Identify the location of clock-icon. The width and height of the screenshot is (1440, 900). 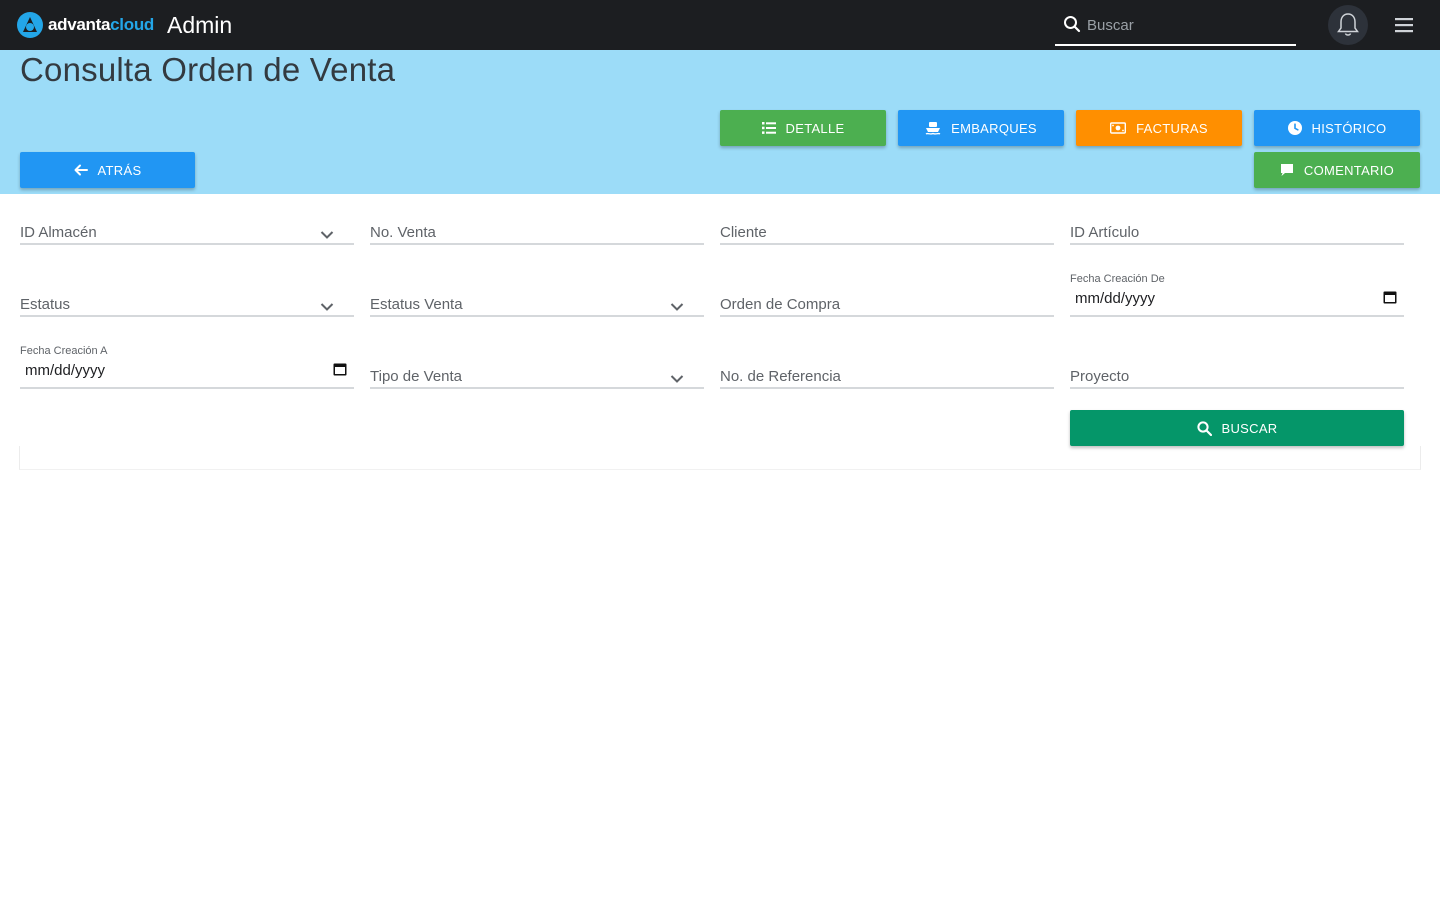
(1294, 128).